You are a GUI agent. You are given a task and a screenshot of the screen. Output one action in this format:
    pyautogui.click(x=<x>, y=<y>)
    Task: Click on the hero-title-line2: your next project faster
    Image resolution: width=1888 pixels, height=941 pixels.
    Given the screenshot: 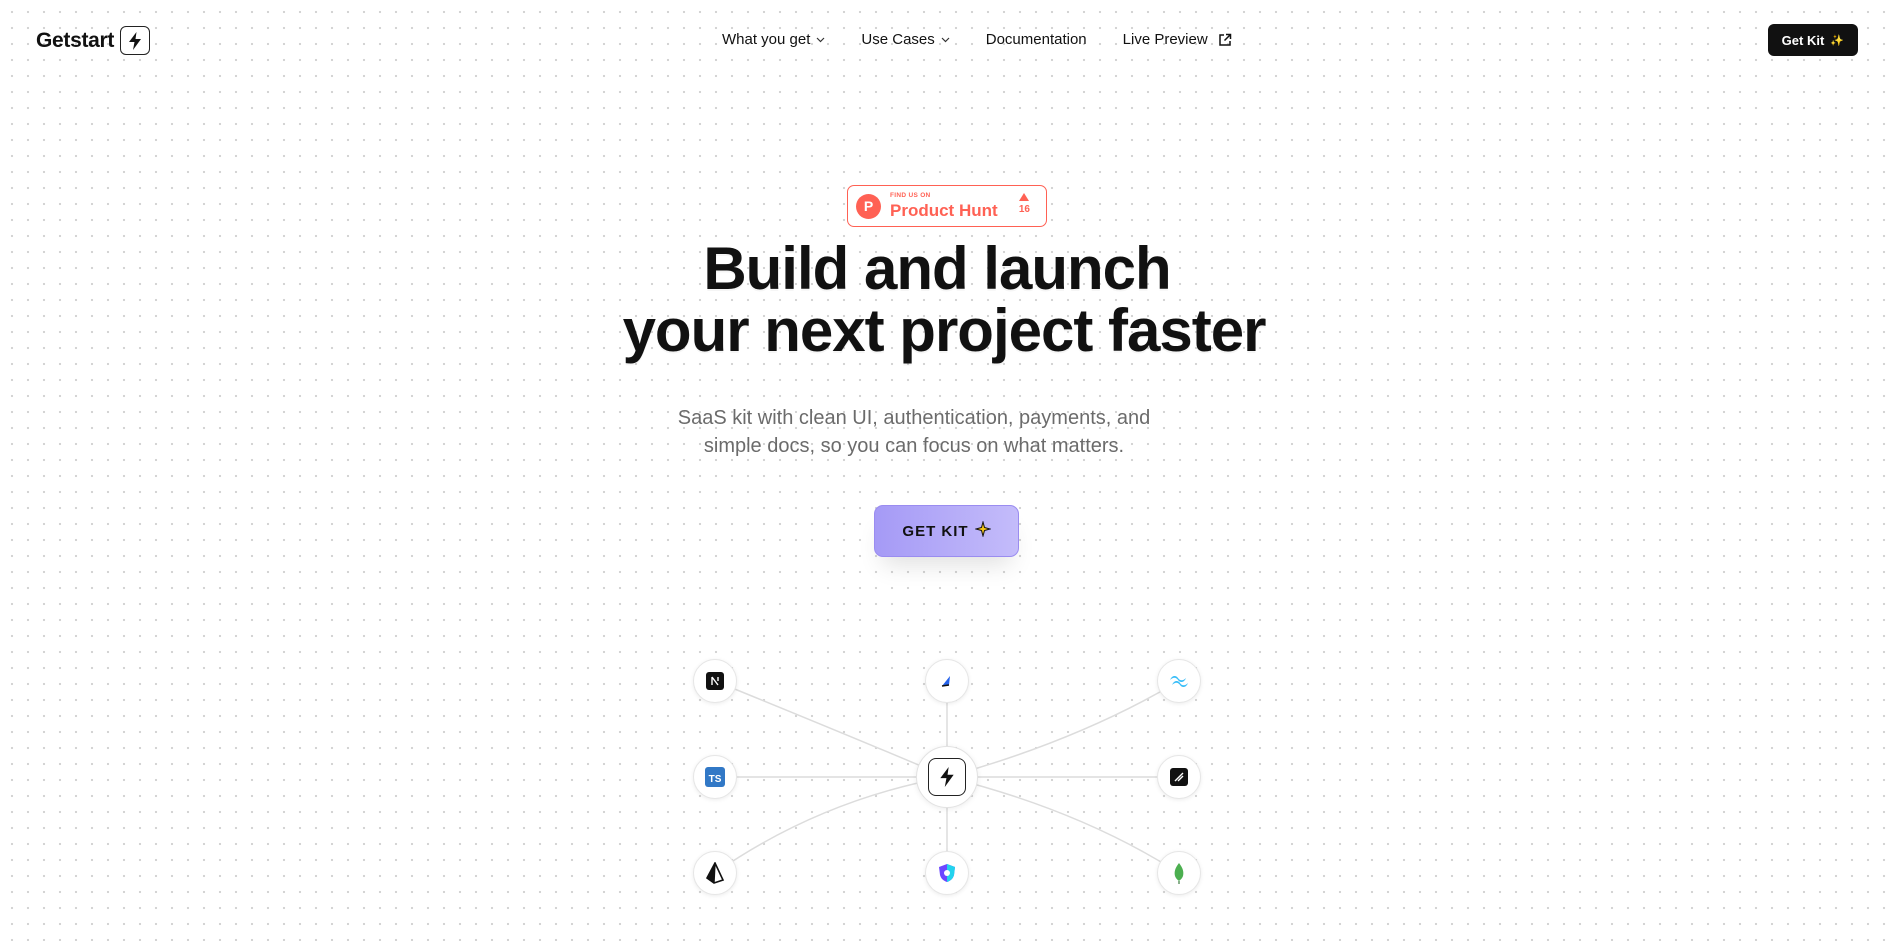 What is the action you would take?
    pyautogui.click(x=944, y=330)
    